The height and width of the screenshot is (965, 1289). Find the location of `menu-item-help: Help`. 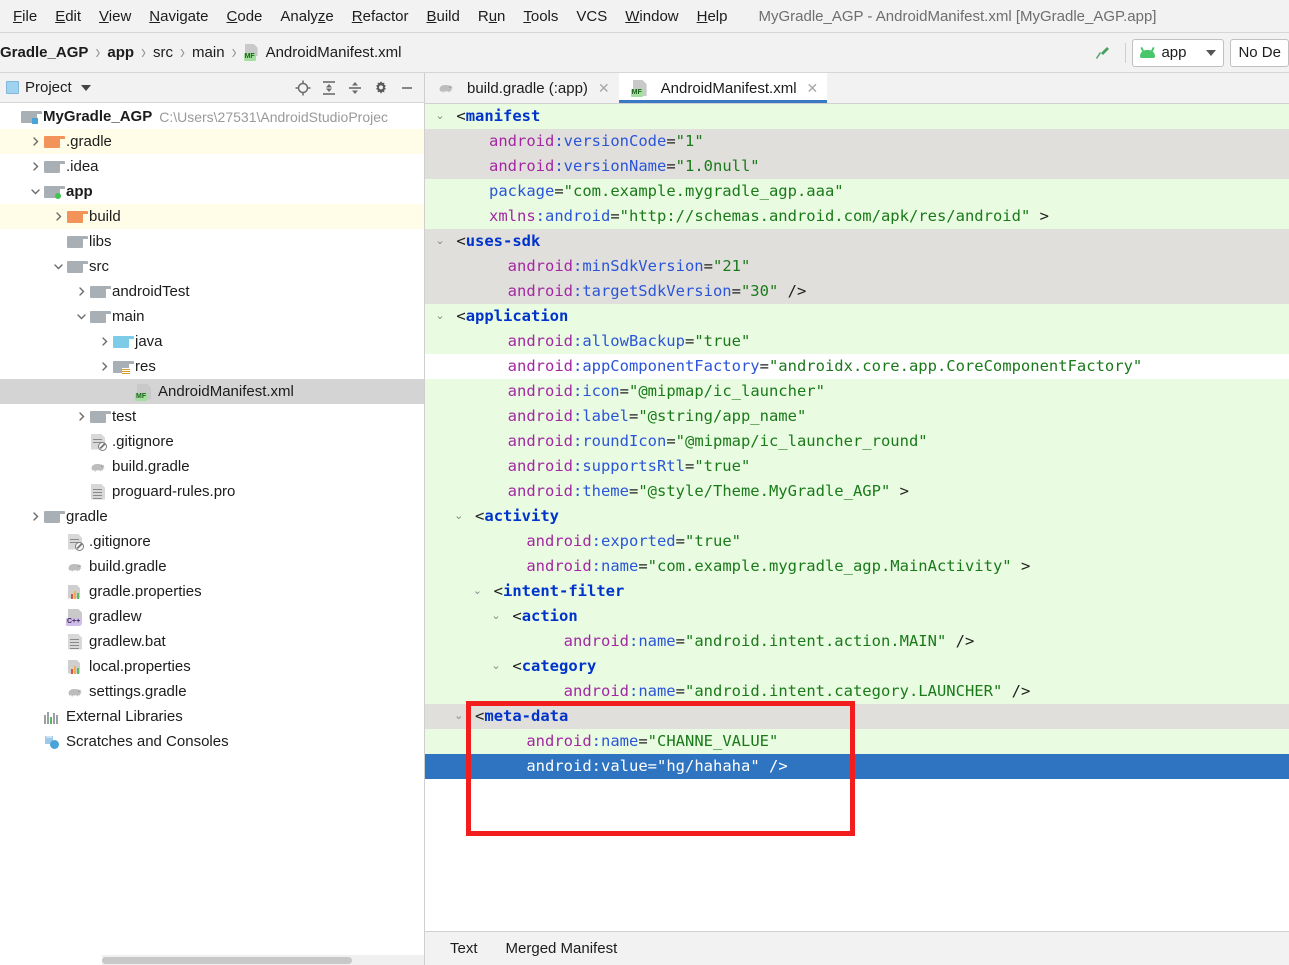

menu-item-help: Help is located at coordinates (712, 16).